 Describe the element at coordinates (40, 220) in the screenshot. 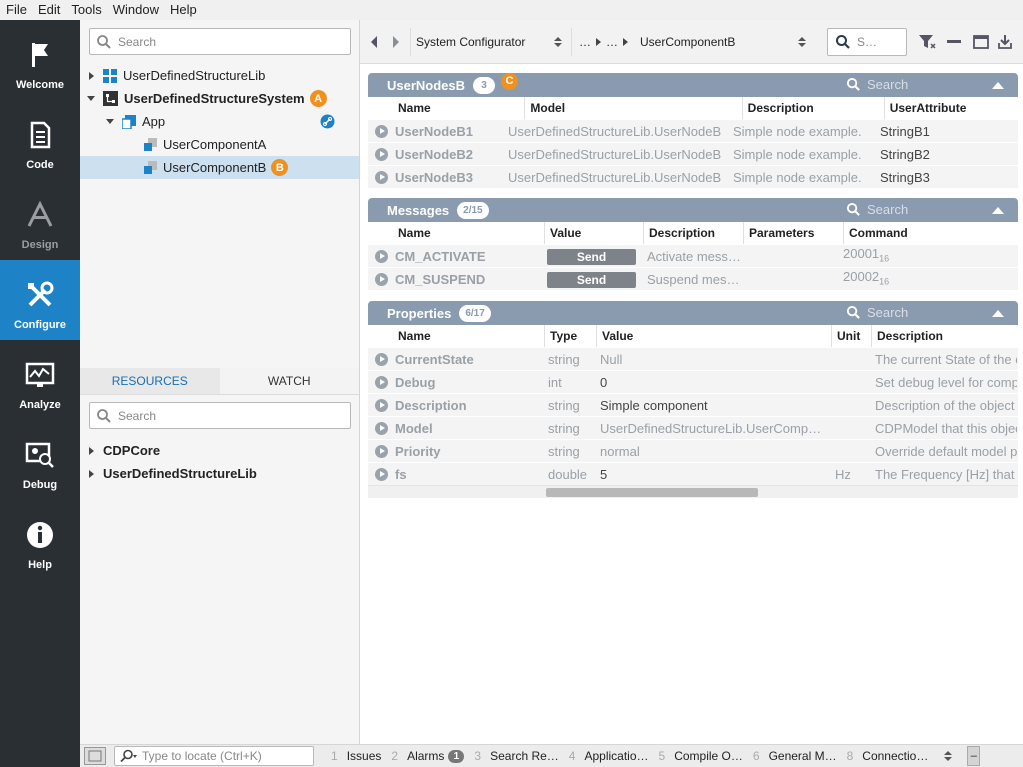

I see `activity-design: Design` at that location.